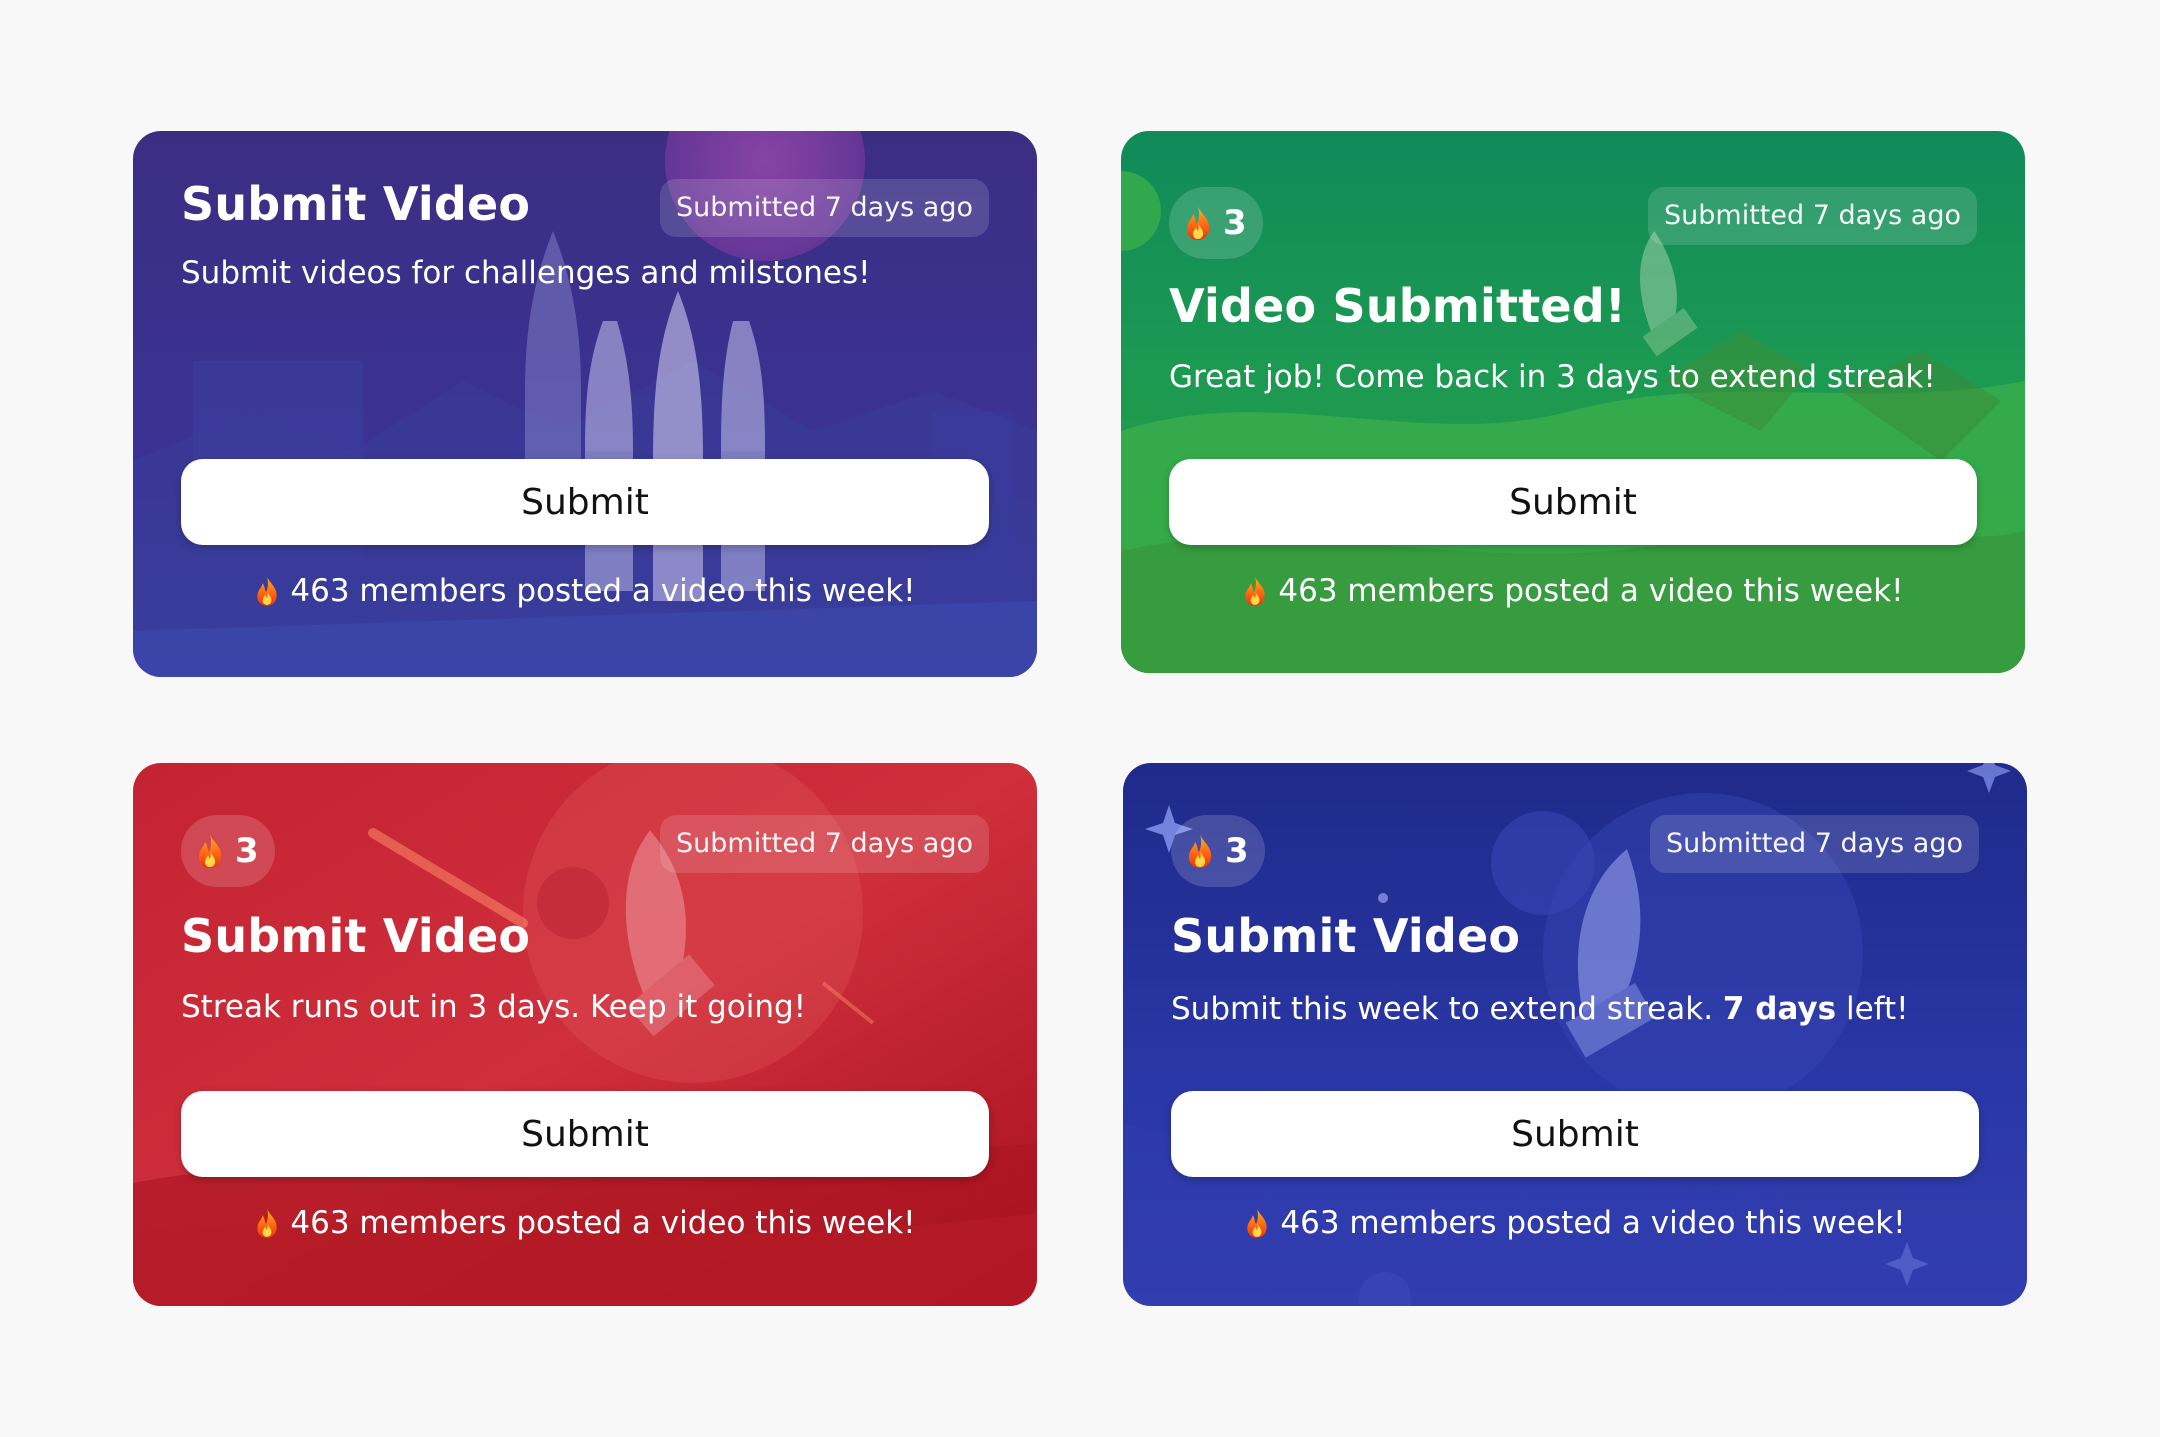 The image size is (2160, 1437). Describe the element at coordinates (1398, 306) in the screenshot. I see `card-title: Video Submitted!` at that location.